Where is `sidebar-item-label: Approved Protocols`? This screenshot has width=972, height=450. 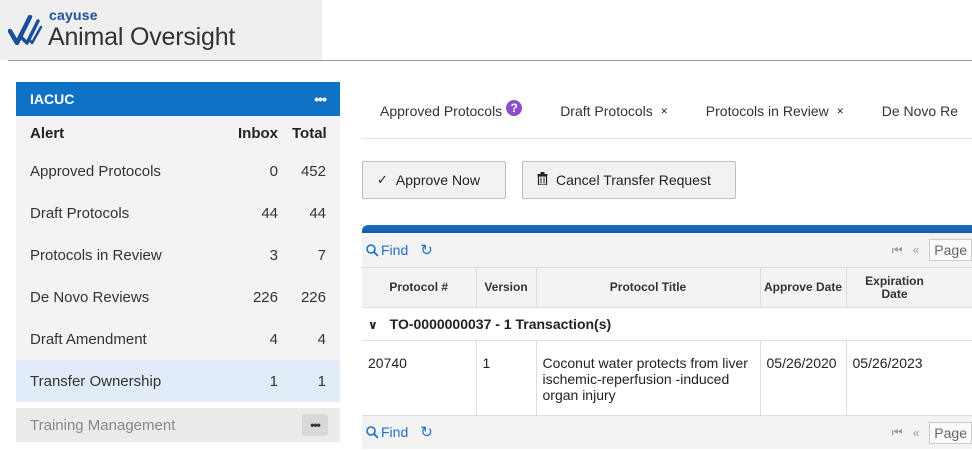 sidebar-item-label: Approved Protocols is located at coordinates (95, 171).